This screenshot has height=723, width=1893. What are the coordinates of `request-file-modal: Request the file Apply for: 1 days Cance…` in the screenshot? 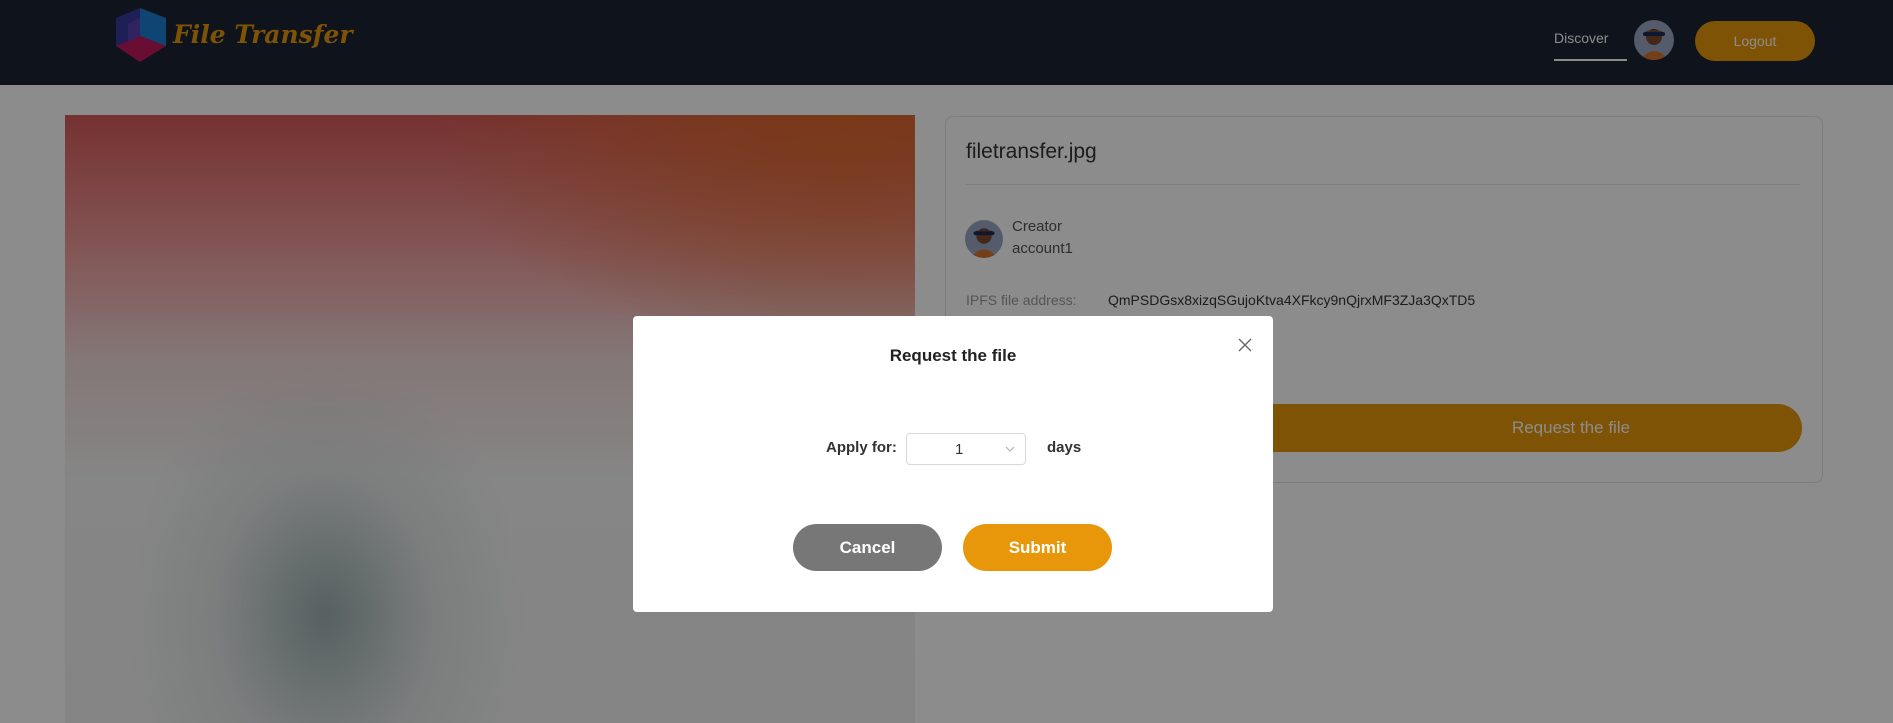 It's located at (953, 464).